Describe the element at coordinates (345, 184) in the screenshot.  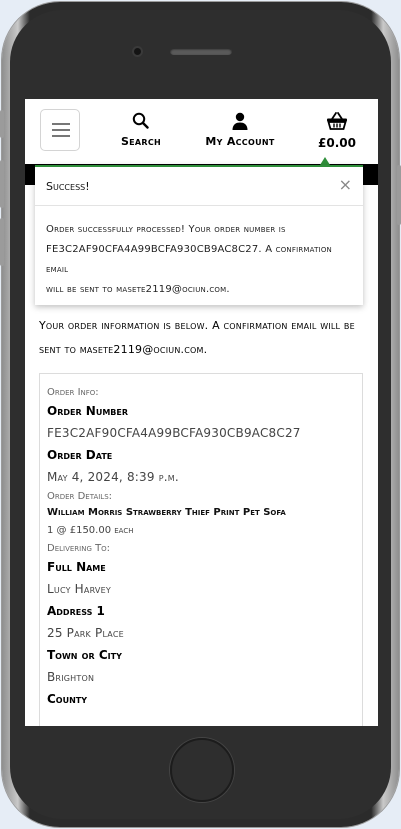
I see `close-icon: ×` at that location.